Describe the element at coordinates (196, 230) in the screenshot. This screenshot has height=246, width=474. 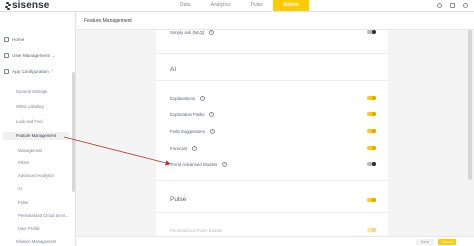
I see `feature-label: Personalized Pulse Builder` at that location.